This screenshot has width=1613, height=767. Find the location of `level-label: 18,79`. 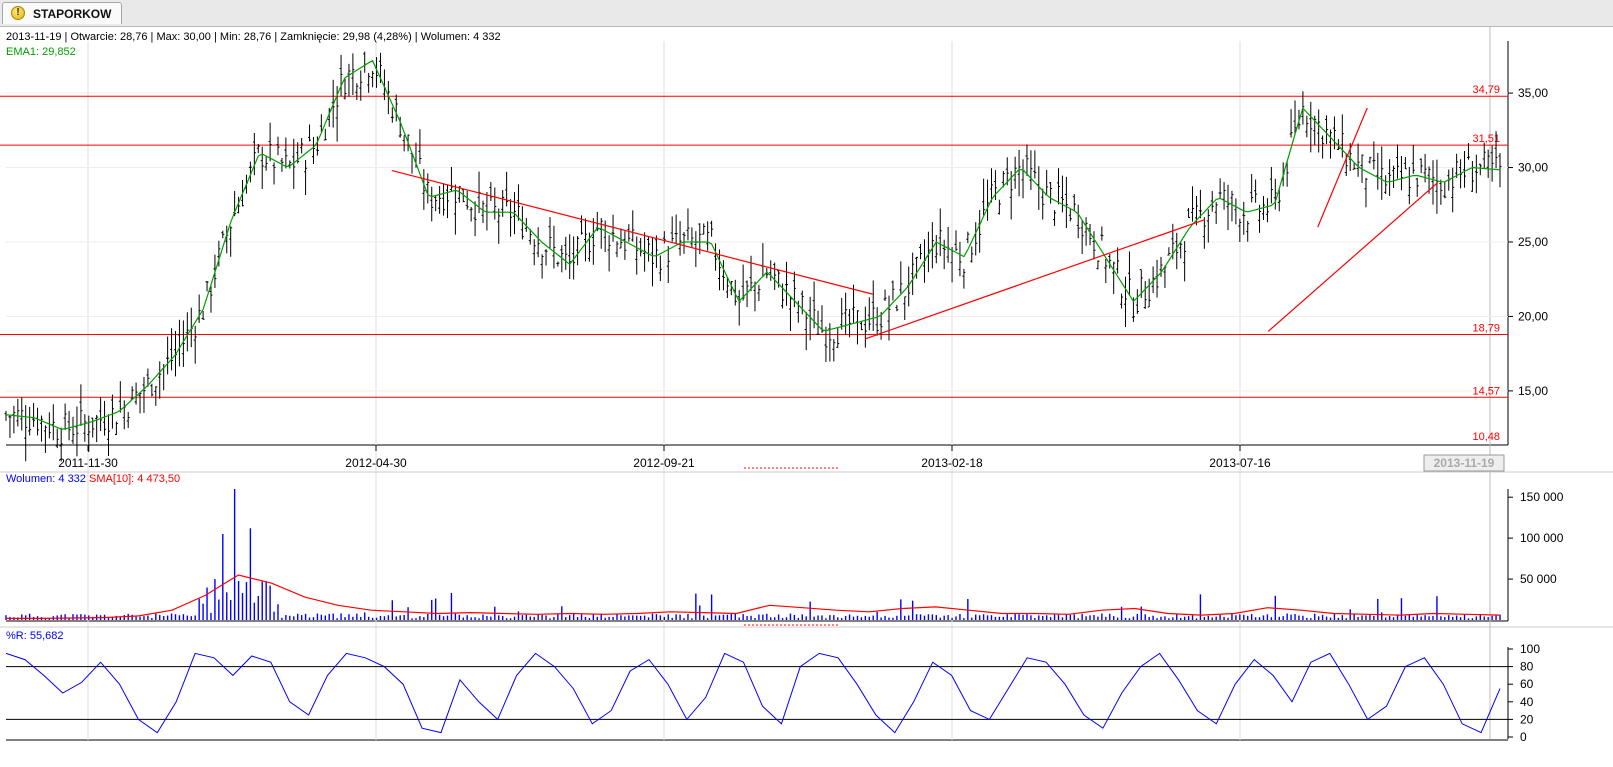

level-label: 18,79 is located at coordinates (1486, 328).